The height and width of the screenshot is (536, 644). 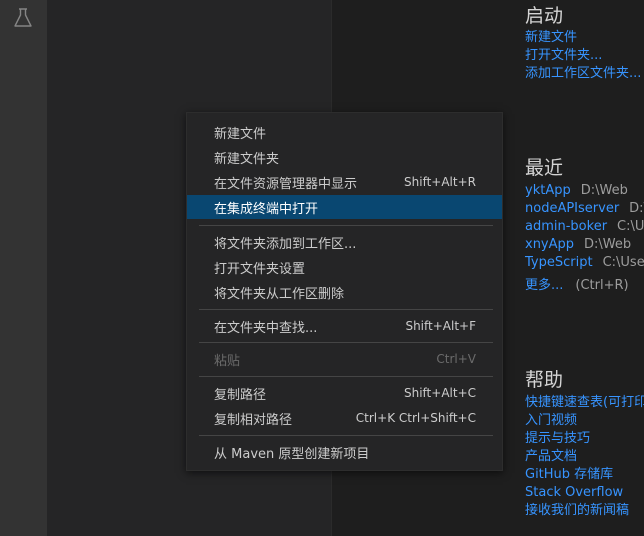 I want to click on new-file-link: 新建文件, so click(x=551, y=38).